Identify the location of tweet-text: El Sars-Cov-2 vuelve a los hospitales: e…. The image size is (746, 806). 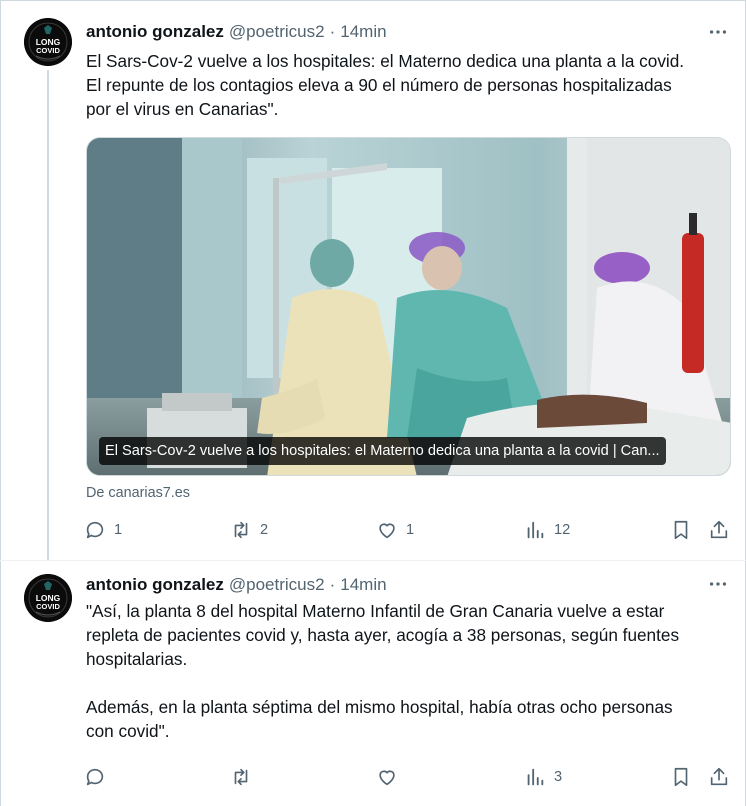
(385, 85).